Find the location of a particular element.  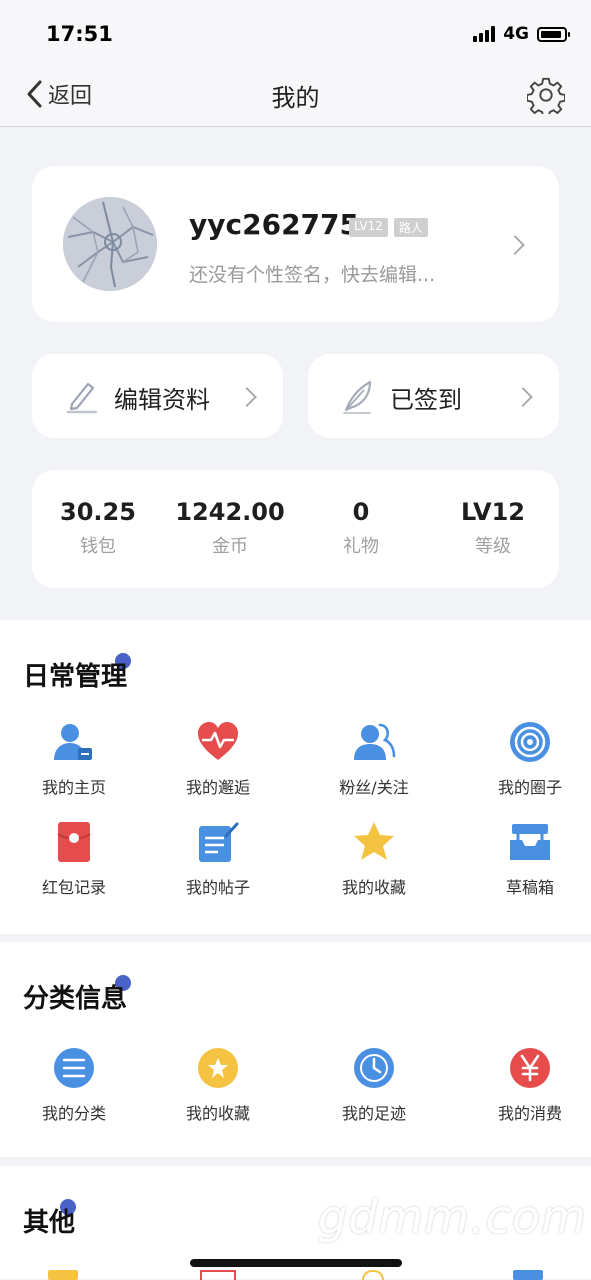

grid-item-my-favorites: 我的收藏 is located at coordinates (218, 1085).